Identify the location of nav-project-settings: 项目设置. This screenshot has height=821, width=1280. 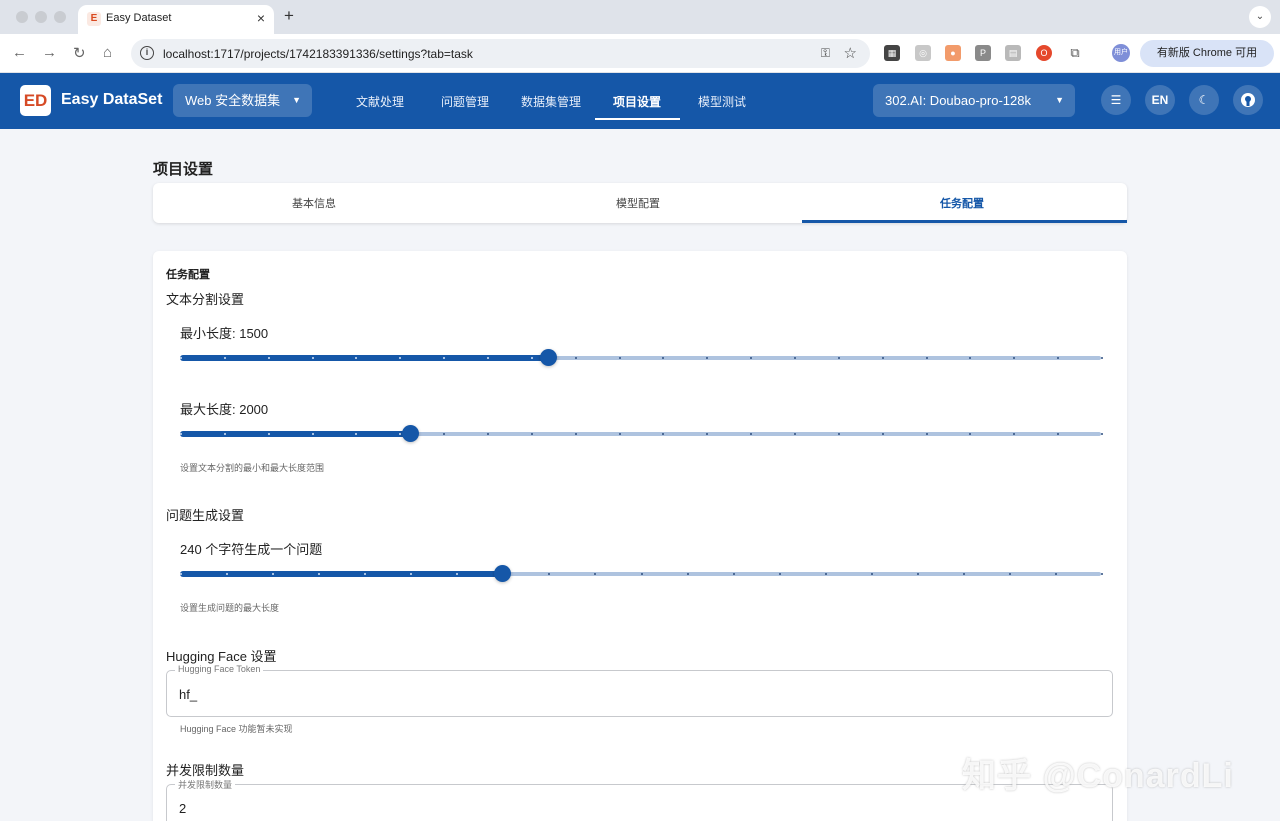
(637, 101).